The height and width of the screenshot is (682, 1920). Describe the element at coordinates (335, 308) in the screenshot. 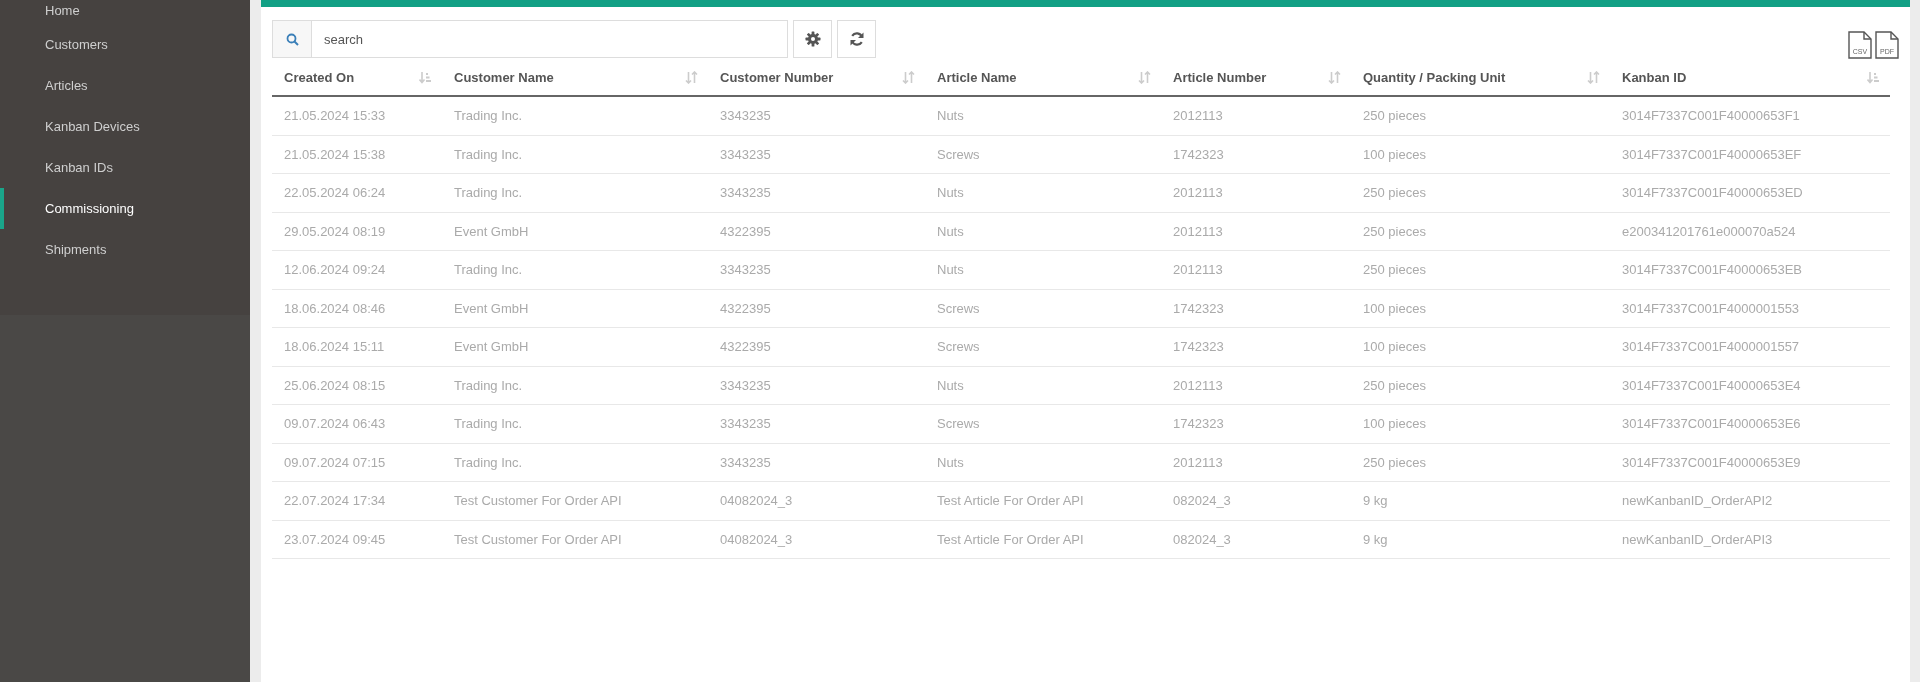

I see `table-cell: 18.06.2024 08:46` at that location.